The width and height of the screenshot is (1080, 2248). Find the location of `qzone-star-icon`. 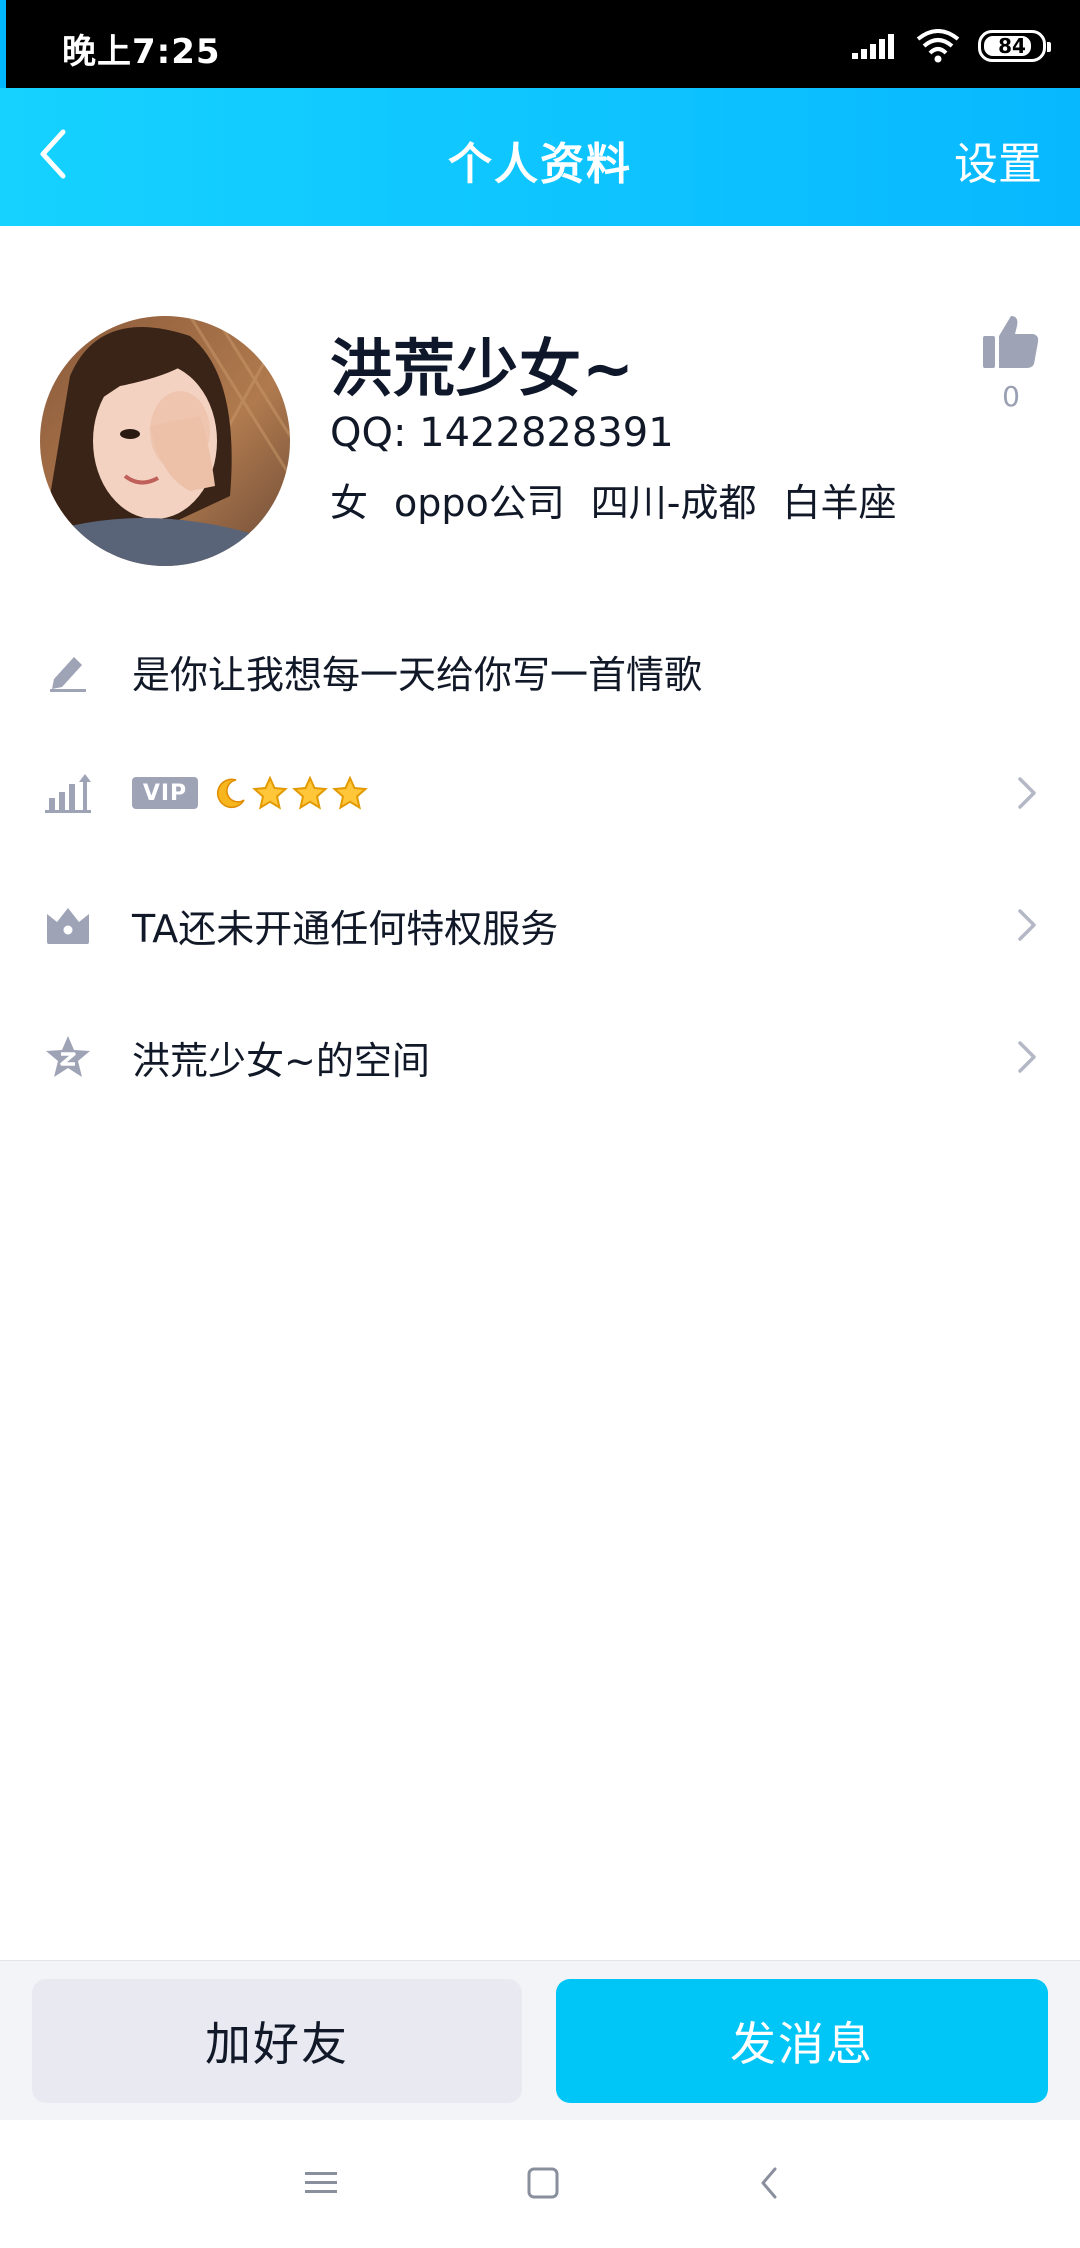

qzone-star-icon is located at coordinates (68, 1057).